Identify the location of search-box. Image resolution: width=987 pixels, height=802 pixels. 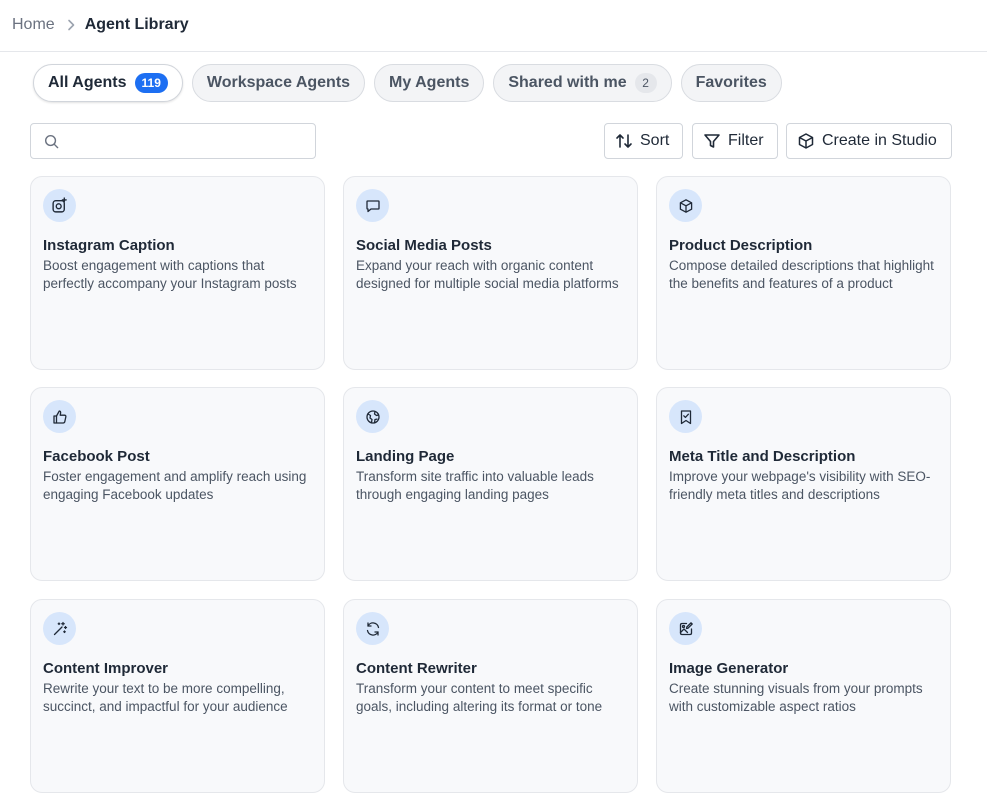
(173, 141).